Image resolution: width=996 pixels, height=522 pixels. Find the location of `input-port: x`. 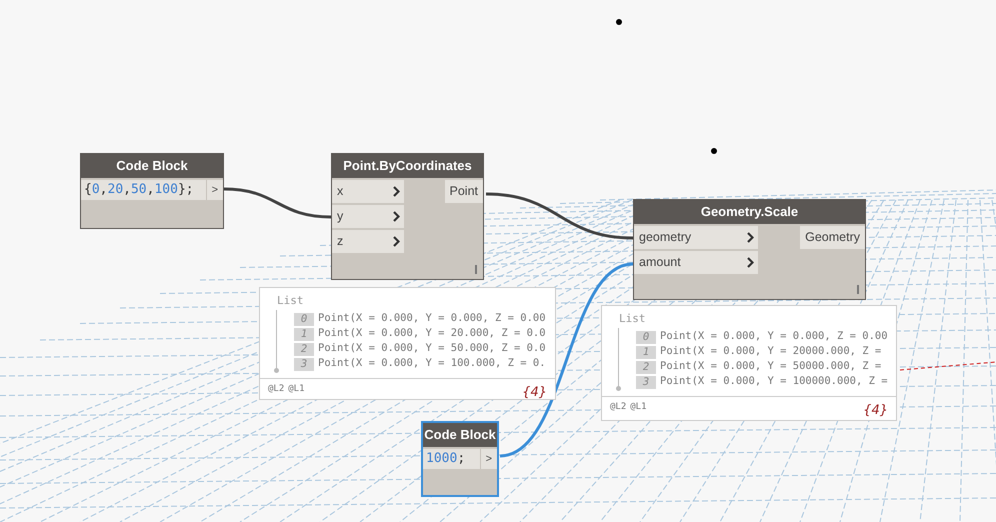

input-port: x is located at coordinates (368, 191).